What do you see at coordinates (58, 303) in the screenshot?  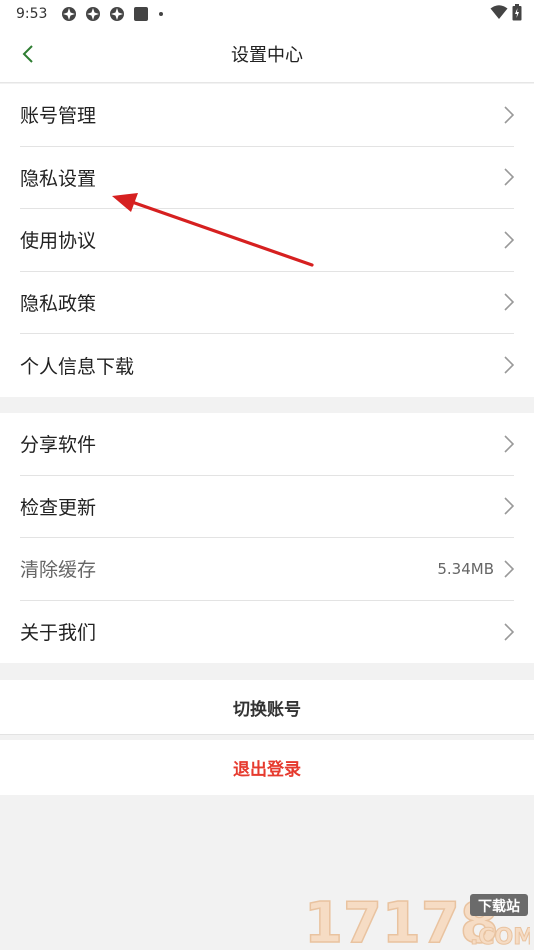 I see `settings-item-label: 隐私政策` at bounding box center [58, 303].